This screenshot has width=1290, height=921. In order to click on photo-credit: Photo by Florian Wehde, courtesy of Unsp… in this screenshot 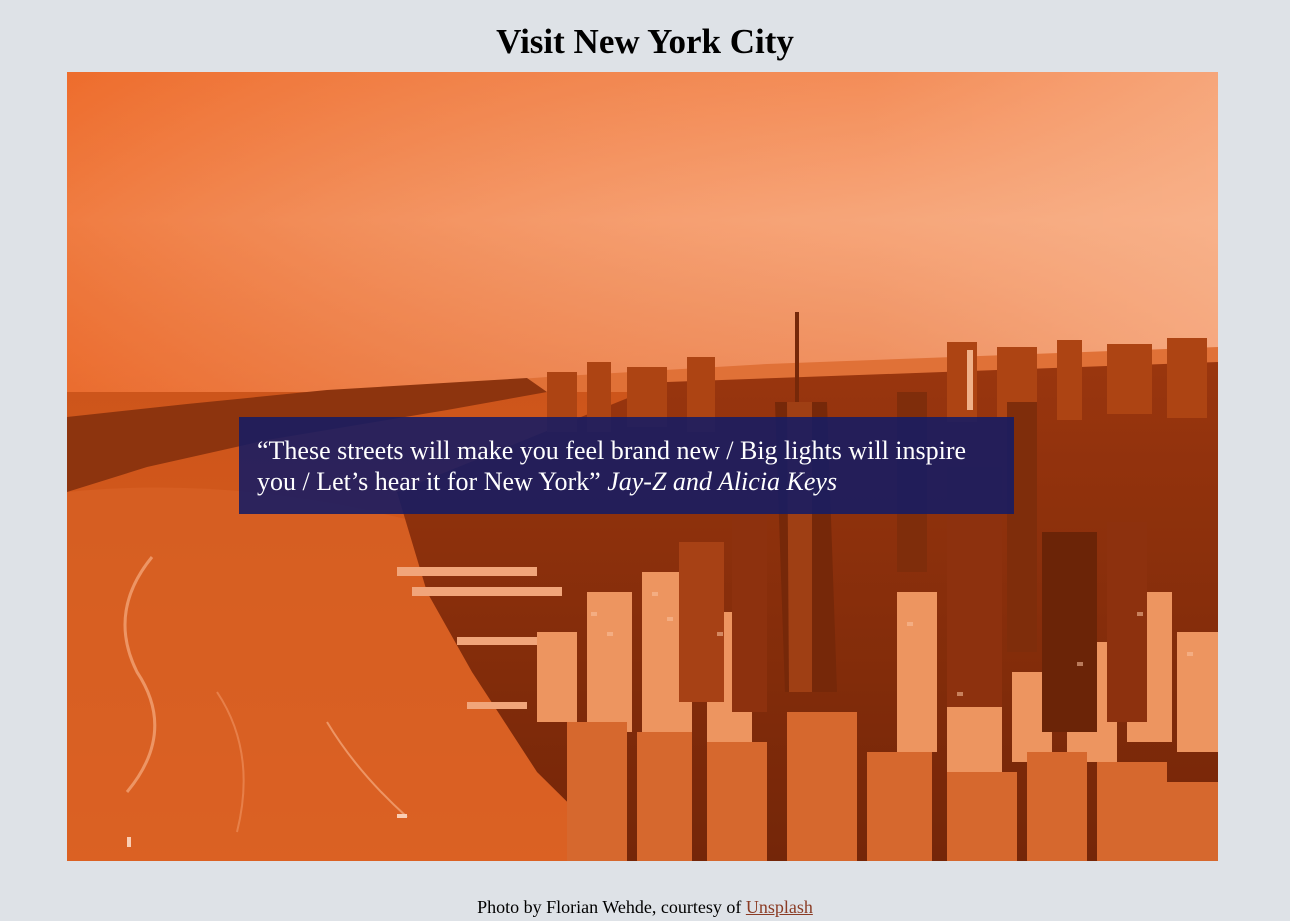, I will do `click(645, 907)`.